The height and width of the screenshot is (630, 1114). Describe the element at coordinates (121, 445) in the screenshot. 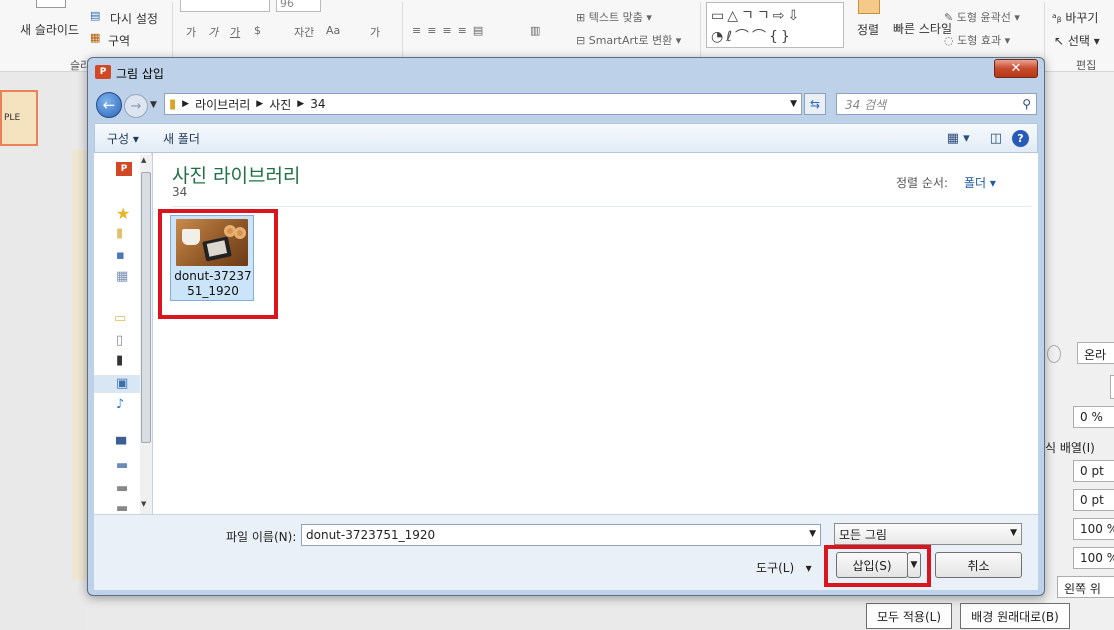

I see `computer-icon: ▀` at that location.